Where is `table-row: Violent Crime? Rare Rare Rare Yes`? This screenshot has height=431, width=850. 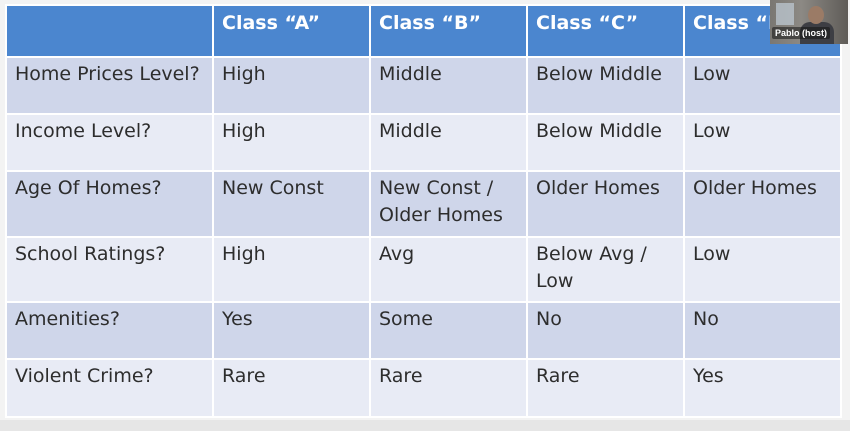
table-row: Violent Crime? Rare Rare Rare Yes is located at coordinates (423, 388).